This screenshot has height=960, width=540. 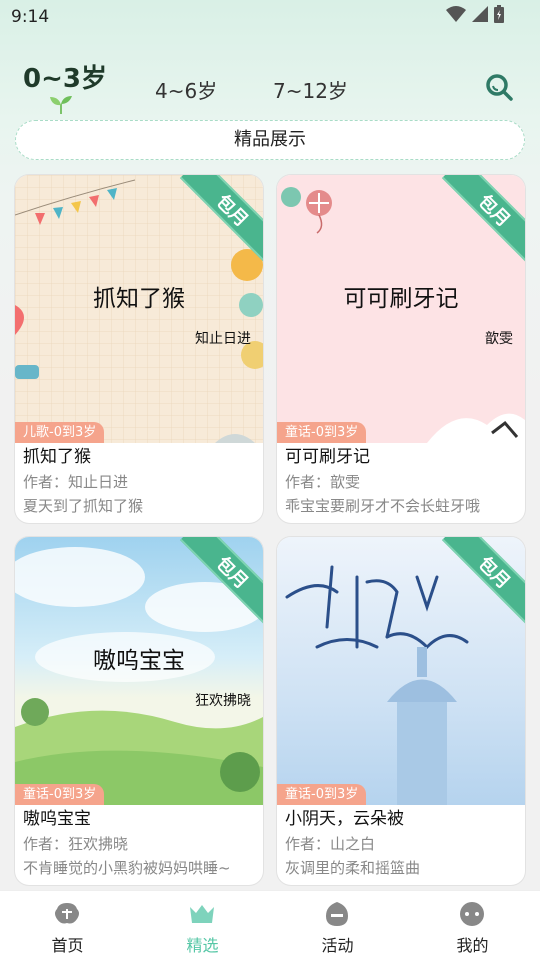 I want to click on book-author: 作者：狂欢拂晓, so click(x=76, y=844).